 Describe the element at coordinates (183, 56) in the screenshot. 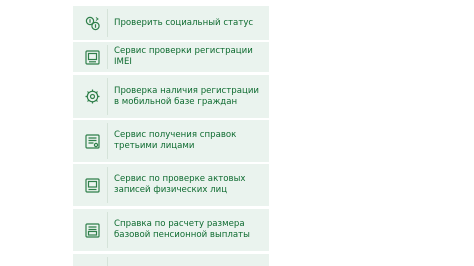

I see `service-label: Сервис проверки регистрации IMEI` at that location.